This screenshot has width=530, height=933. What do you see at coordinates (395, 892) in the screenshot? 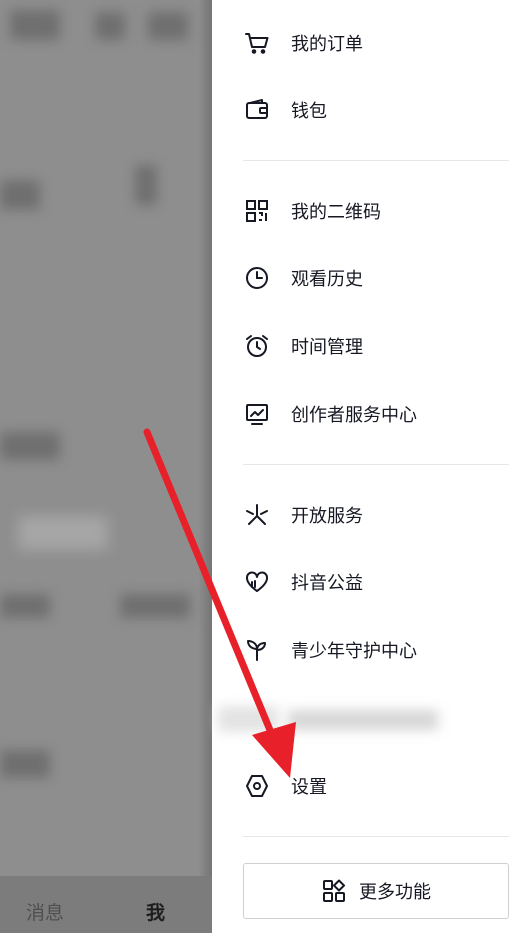
I see `more-features-label: 更多功能` at bounding box center [395, 892].